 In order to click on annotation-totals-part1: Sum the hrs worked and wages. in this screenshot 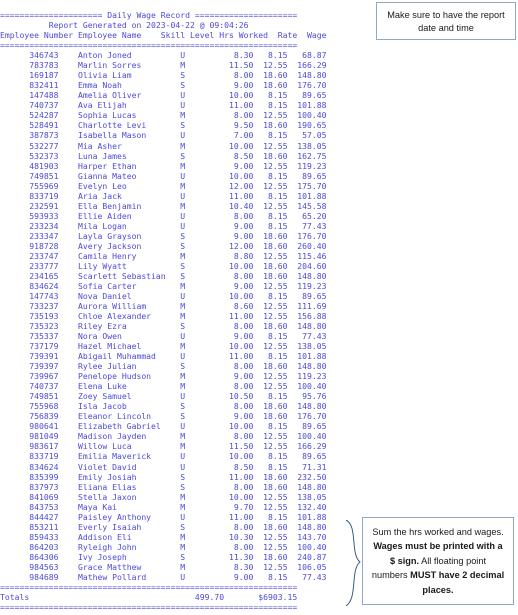, I will do `click(438, 532)`.